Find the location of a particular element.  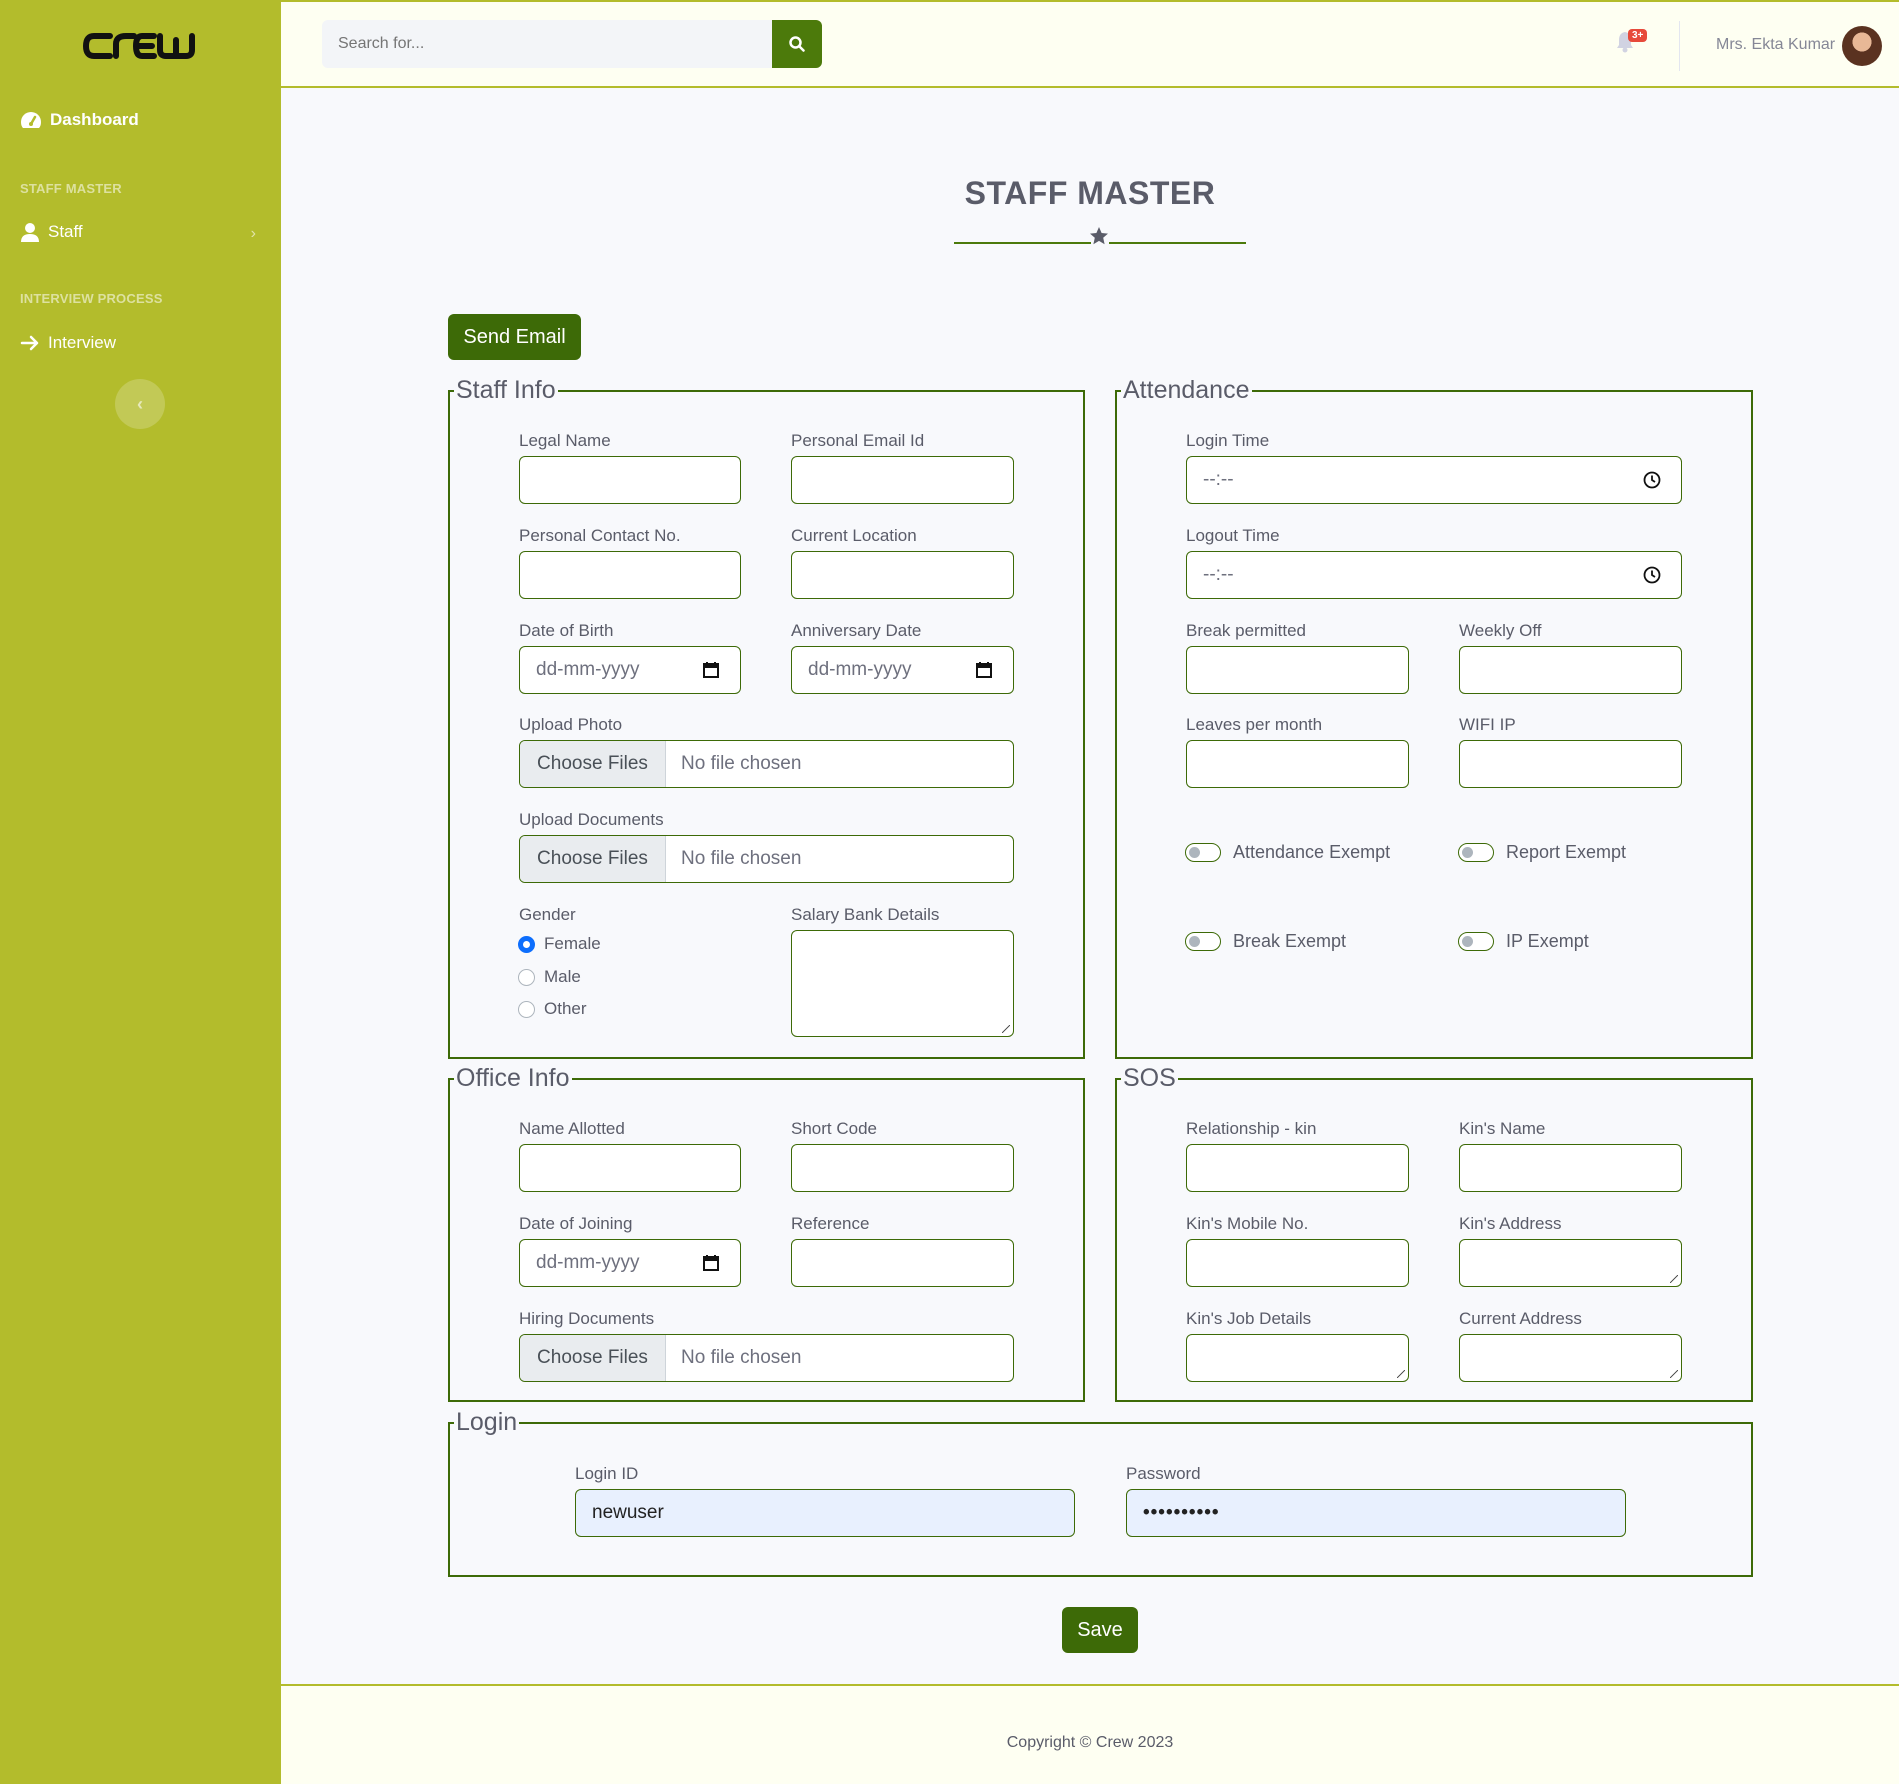

gender-option-male: Male is located at coordinates (549, 977).